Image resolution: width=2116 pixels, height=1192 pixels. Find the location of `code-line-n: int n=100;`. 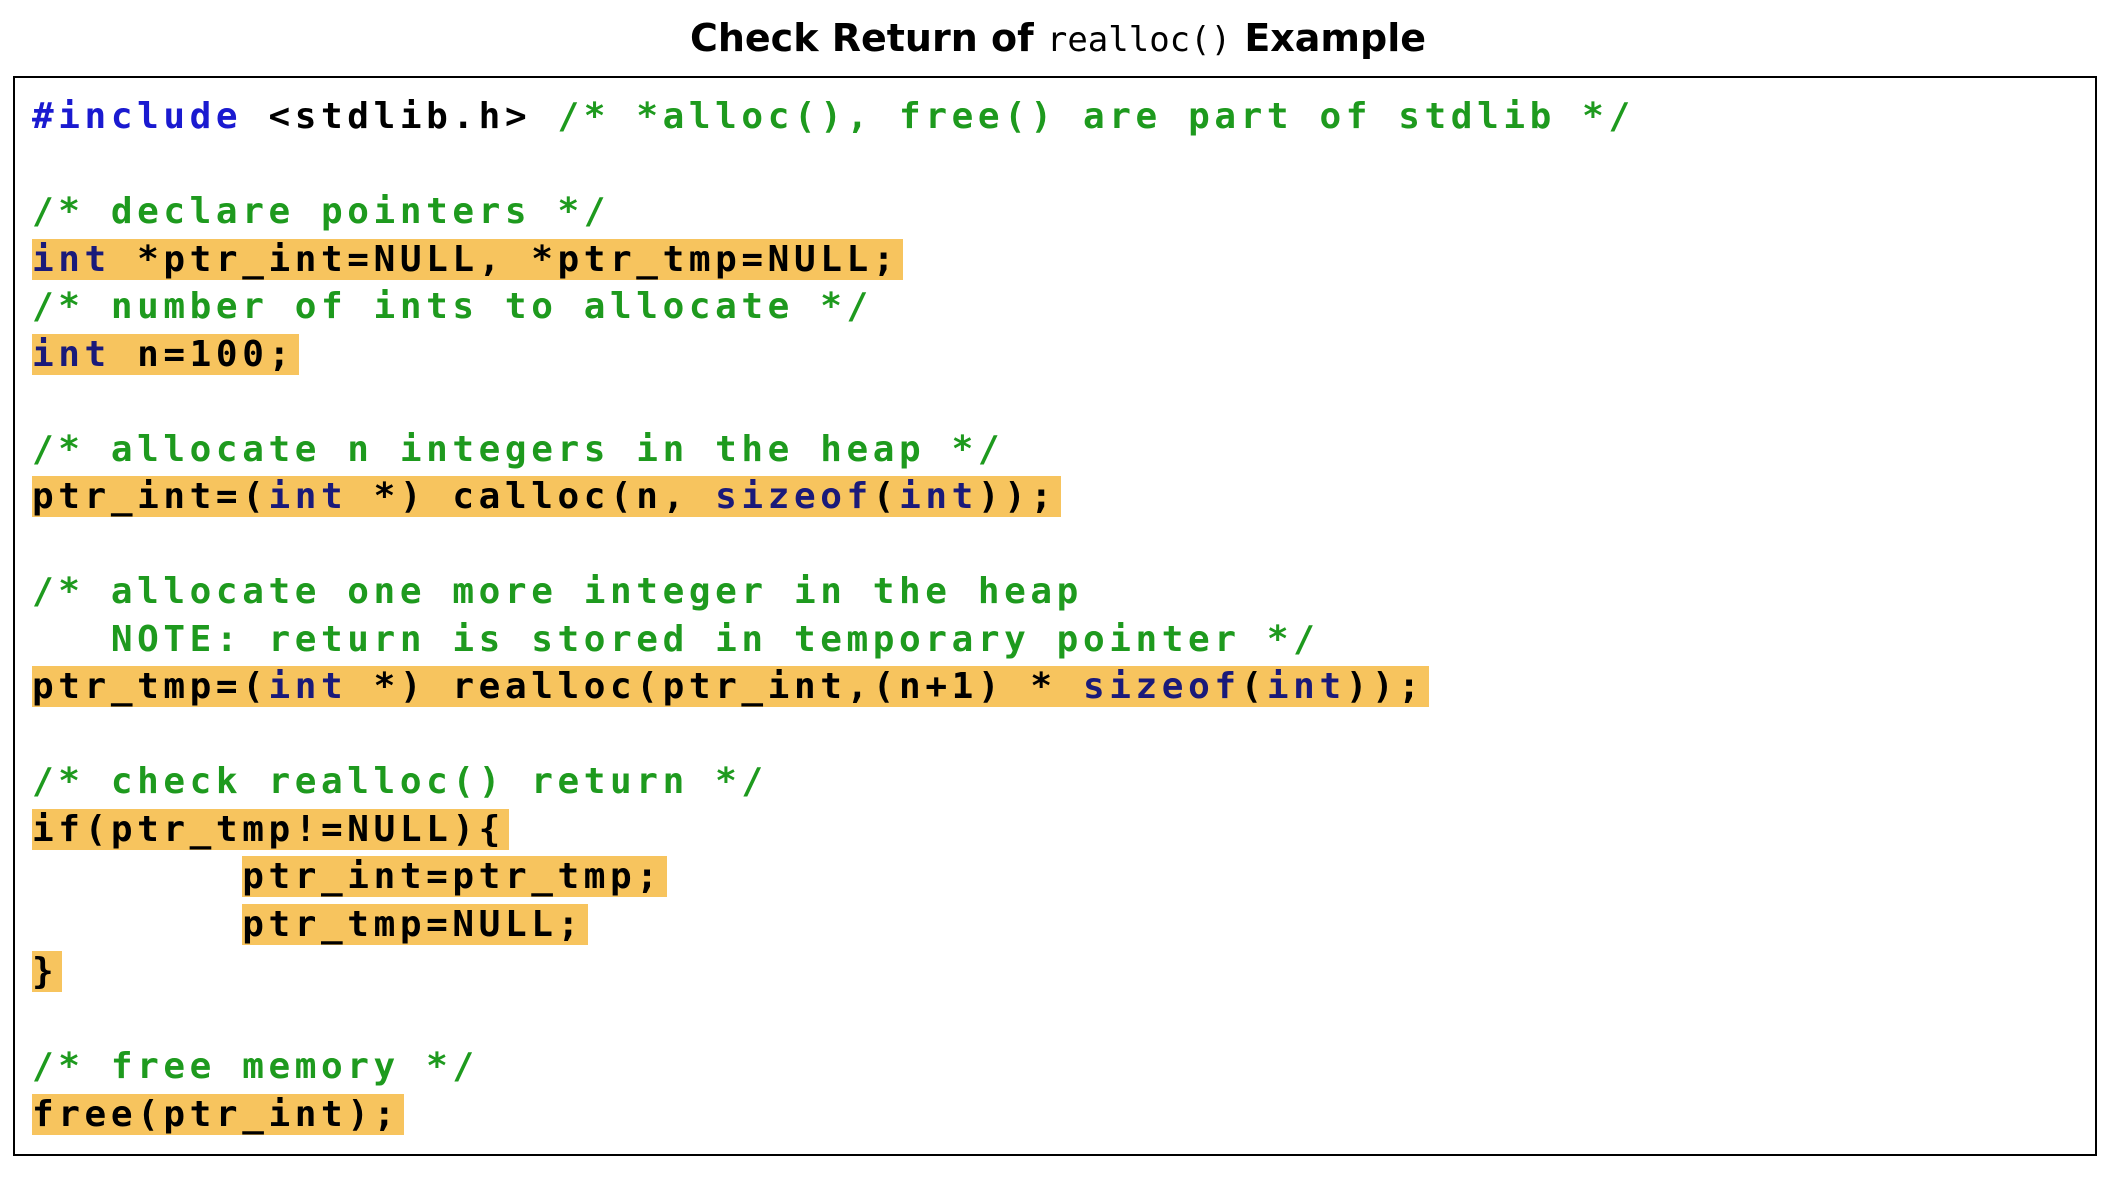

code-line-n: int n=100; is located at coordinates (833, 355).